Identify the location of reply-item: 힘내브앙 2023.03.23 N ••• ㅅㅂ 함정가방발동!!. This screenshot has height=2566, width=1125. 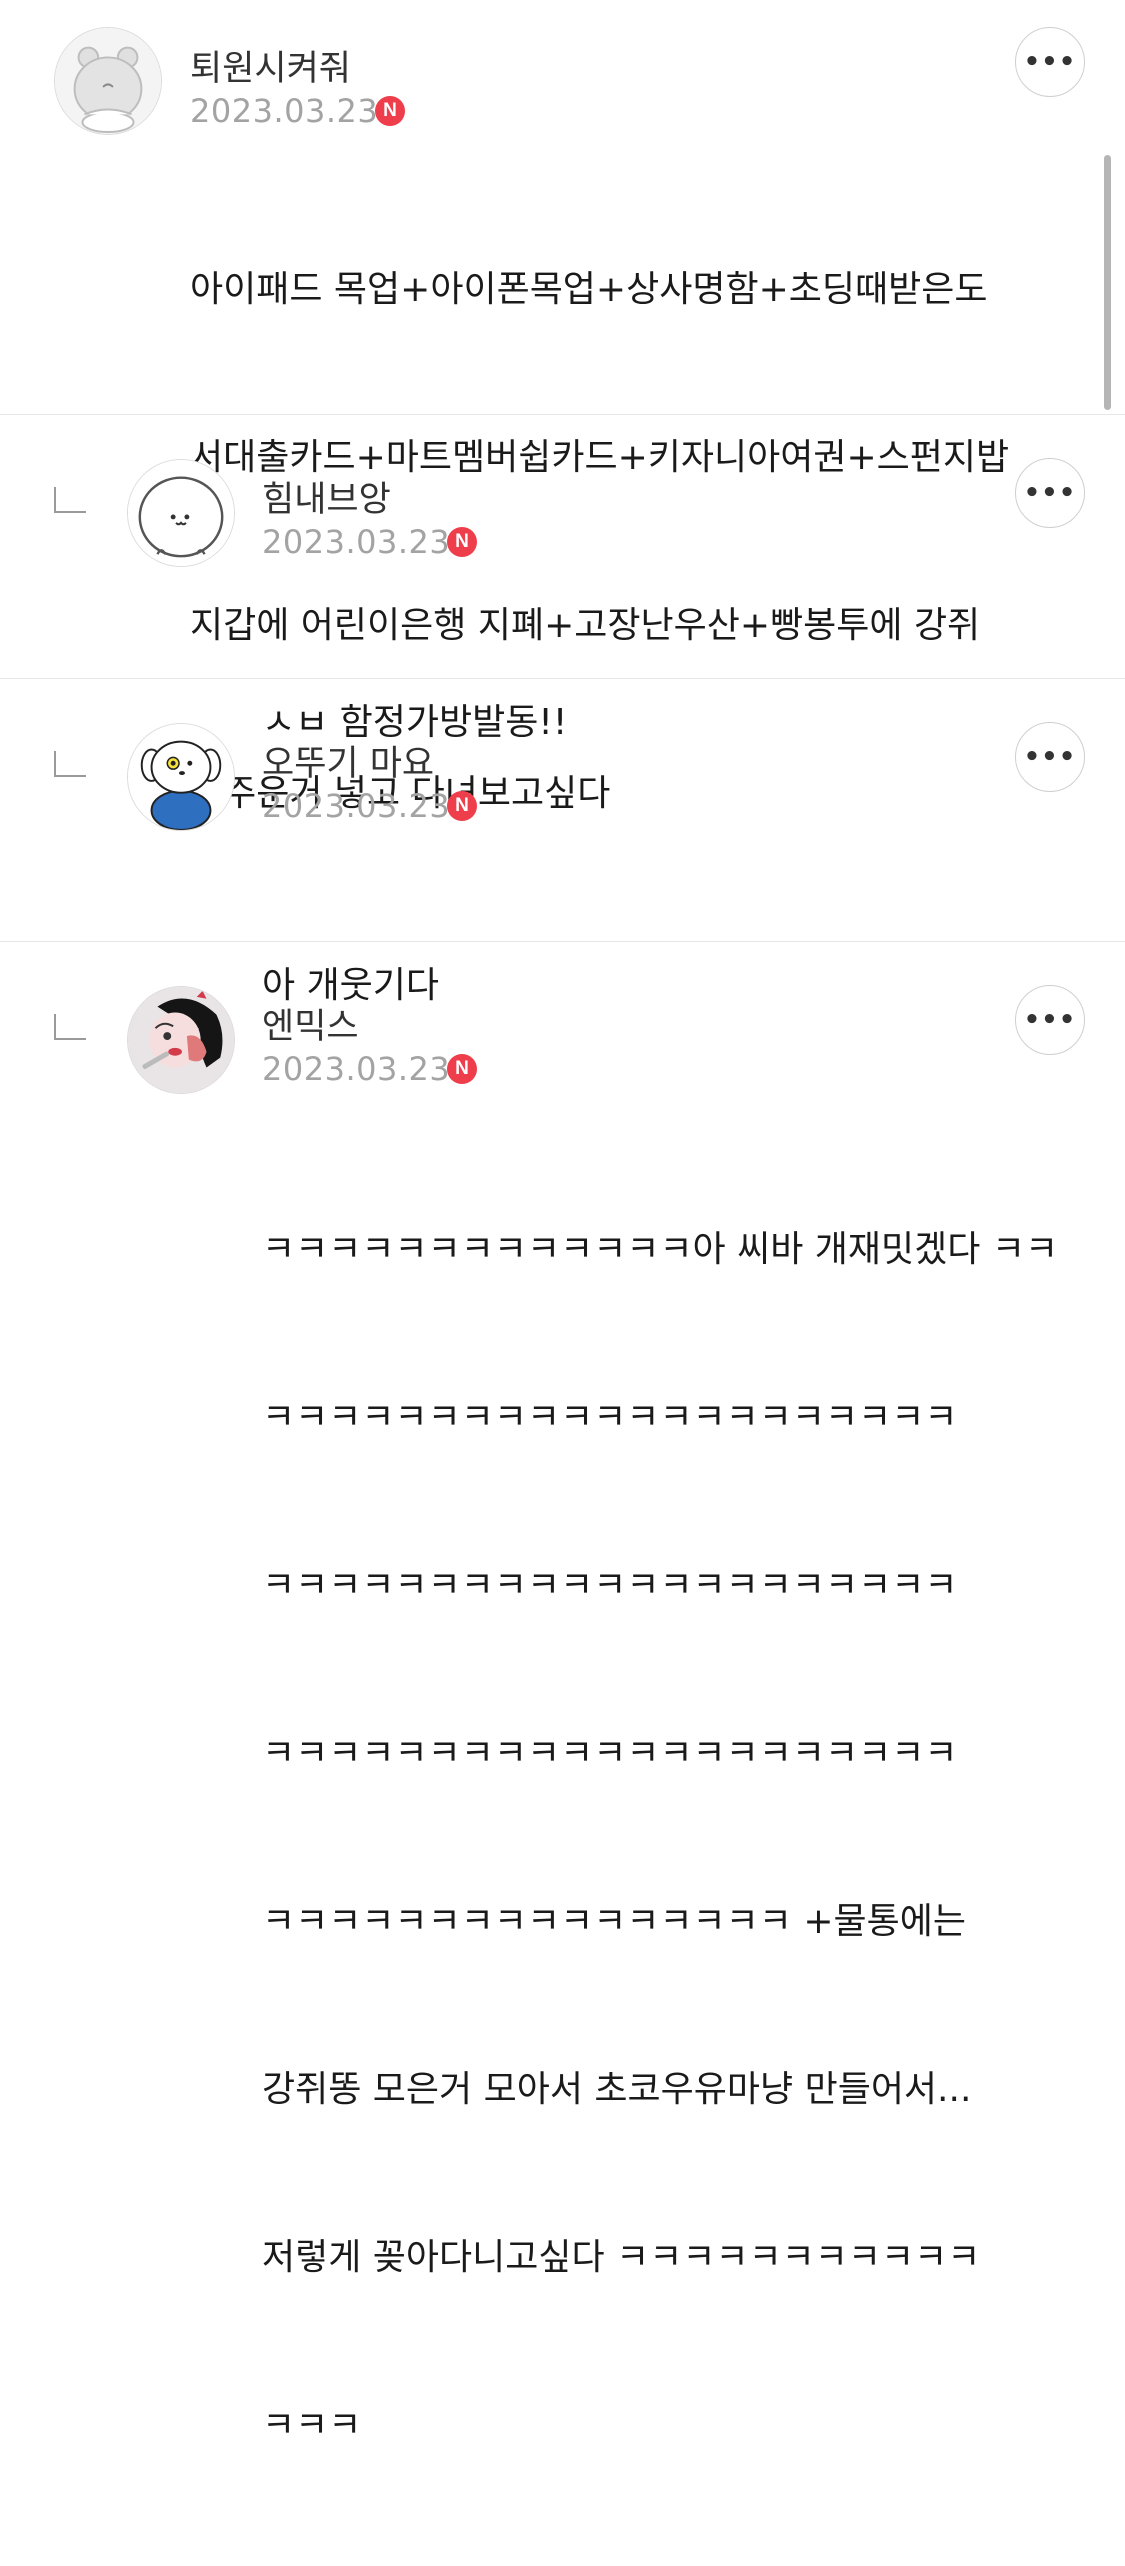
(562, 579).